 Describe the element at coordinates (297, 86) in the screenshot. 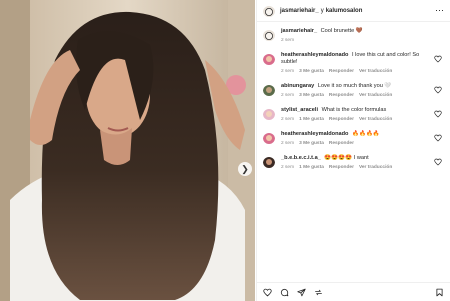

I see `commenter-username: abinungaray` at that location.